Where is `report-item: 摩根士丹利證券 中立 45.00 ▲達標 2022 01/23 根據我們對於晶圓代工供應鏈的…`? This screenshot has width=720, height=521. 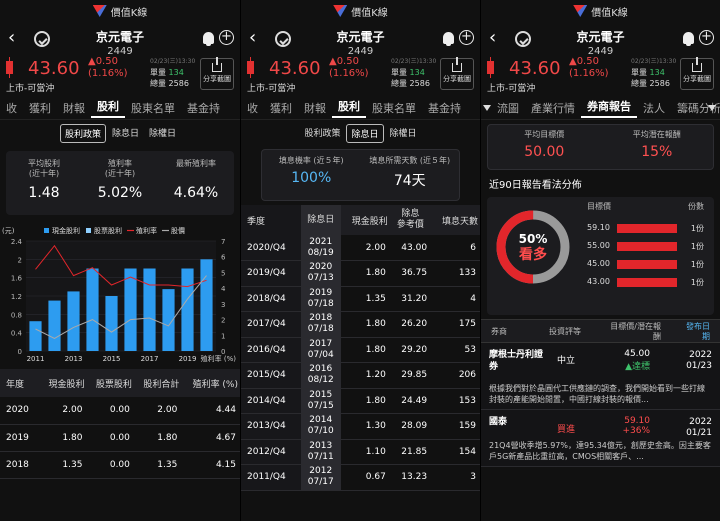 report-item: 摩根士丹利證券 中立 45.00 ▲達標 2022 01/23 根據我們對於晶圓代工供應鏈的… is located at coordinates (600, 376).